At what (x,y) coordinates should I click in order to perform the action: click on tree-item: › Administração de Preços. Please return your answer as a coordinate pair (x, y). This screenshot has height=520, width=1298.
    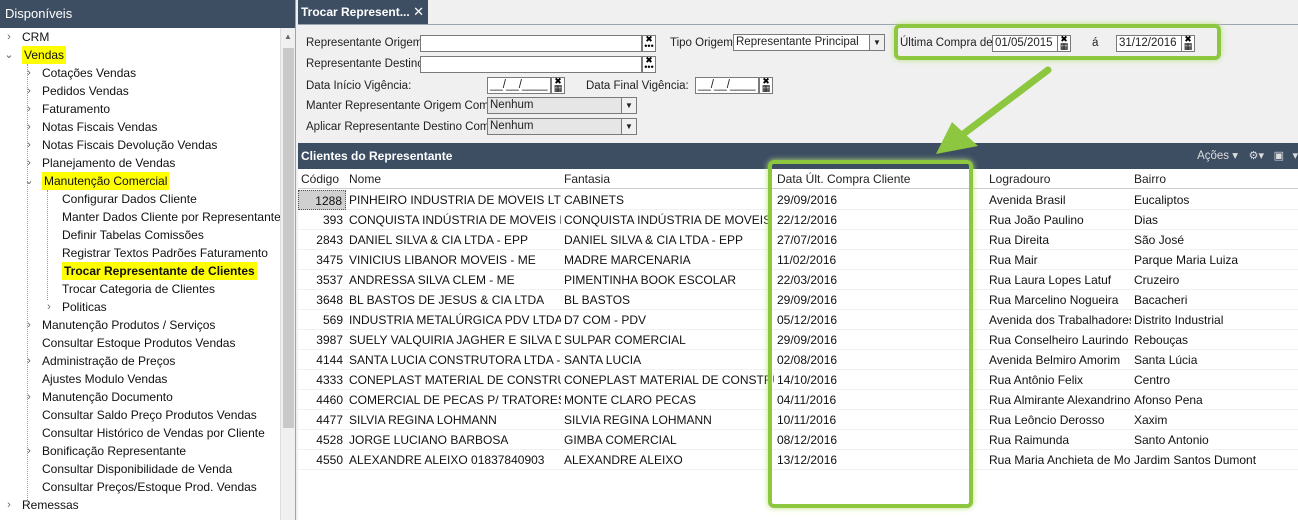
    Looking at the image, I should click on (140, 361).